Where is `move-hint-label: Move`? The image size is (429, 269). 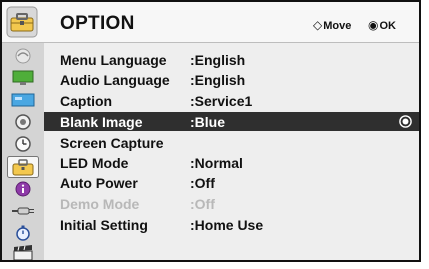
move-hint-label: Move is located at coordinates (337, 26).